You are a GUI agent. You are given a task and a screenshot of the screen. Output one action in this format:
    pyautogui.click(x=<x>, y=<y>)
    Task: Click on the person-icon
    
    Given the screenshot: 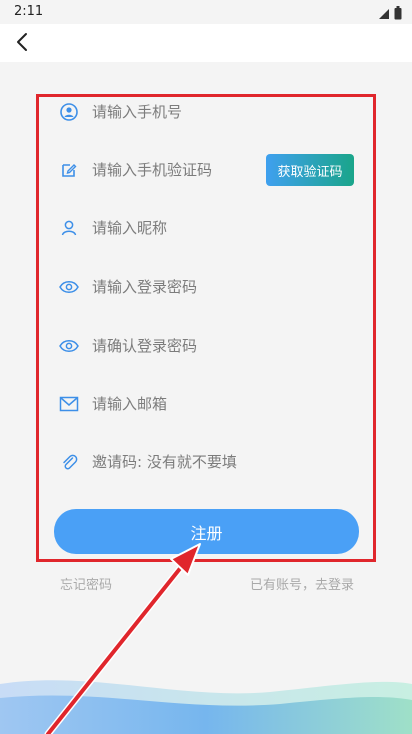 What is the action you would take?
    pyautogui.click(x=69, y=228)
    